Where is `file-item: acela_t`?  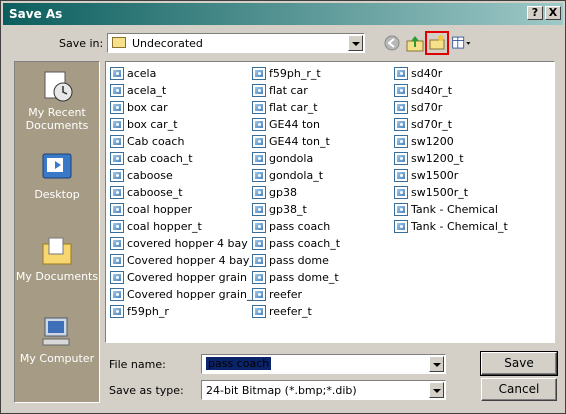 file-item: acela_t is located at coordinates (183, 90).